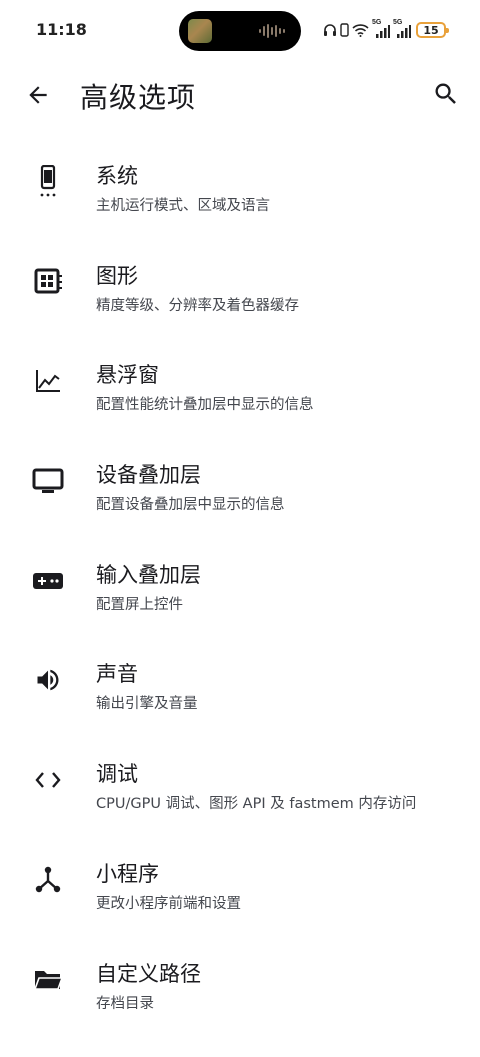  Describe the element at coordinates (240, 485) in the screenshot. I see `setting-item-device-overlay: 设备叠加层 配置设备叠加层中显示的信息` at that location.